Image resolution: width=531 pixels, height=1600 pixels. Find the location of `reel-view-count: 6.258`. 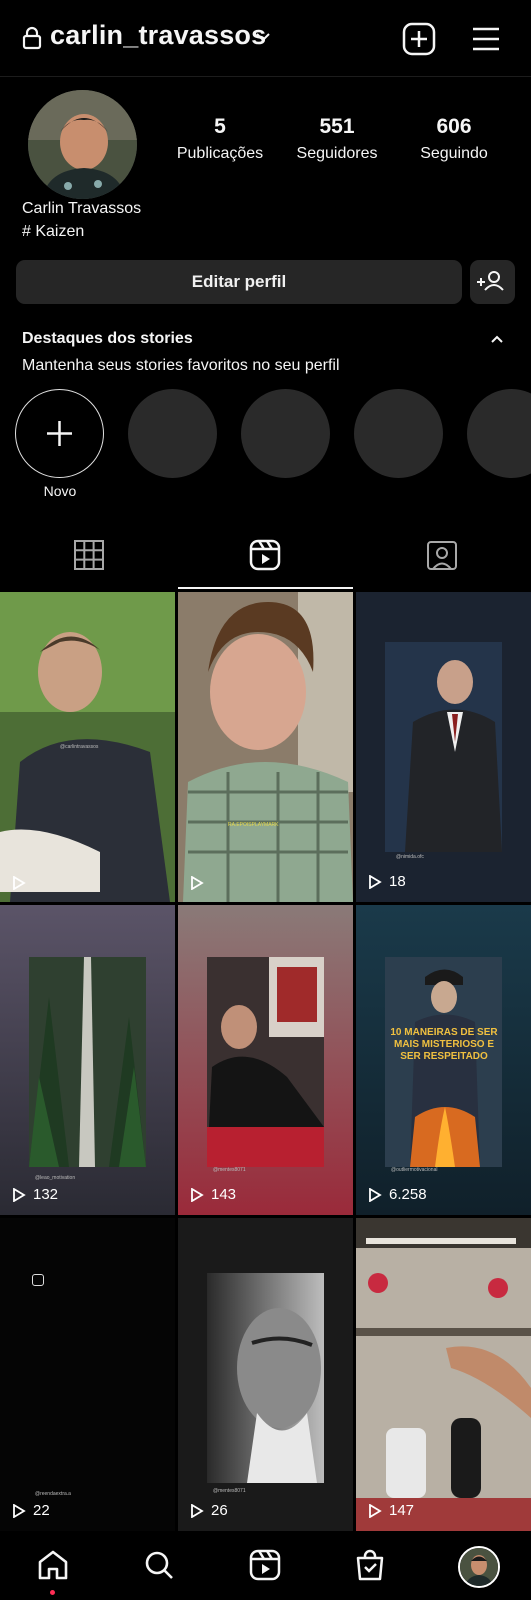

reel-view-count: 6.258 is located at coordinates (397, 1194).